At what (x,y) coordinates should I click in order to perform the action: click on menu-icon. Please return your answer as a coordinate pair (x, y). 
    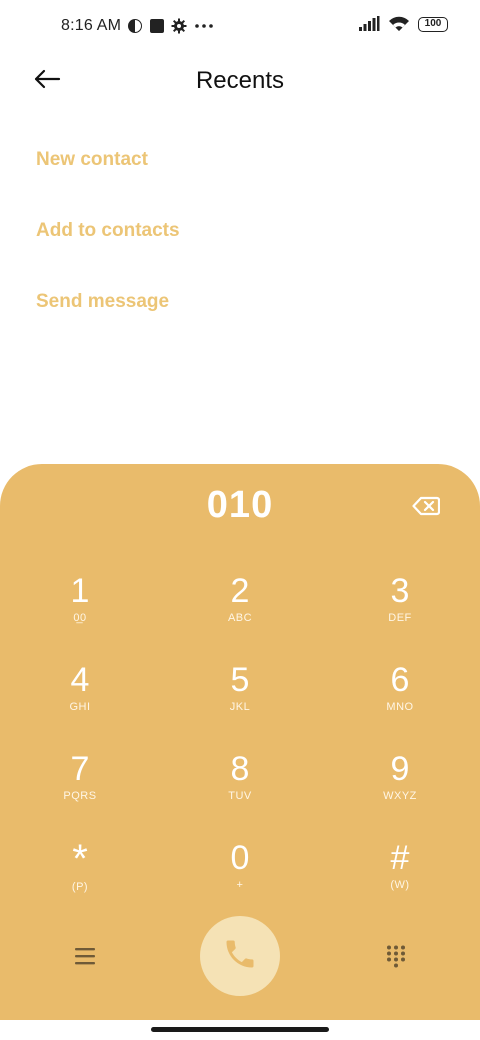
    Looking at the image, I should click on (85, 960).